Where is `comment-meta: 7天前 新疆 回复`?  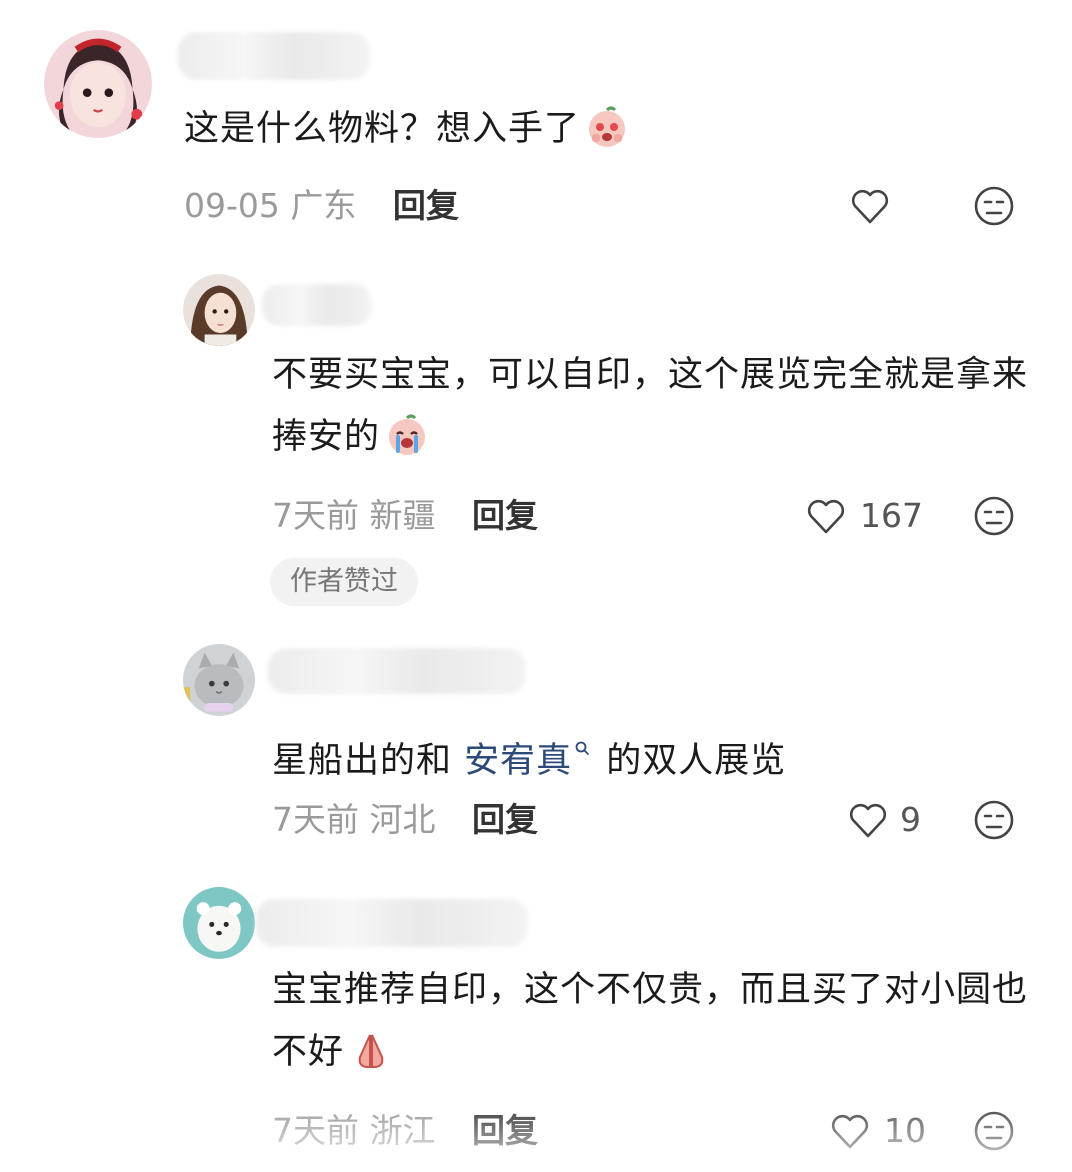
comment-meta: 7天前 新疆 回复 is located at coordinates (405, 516).